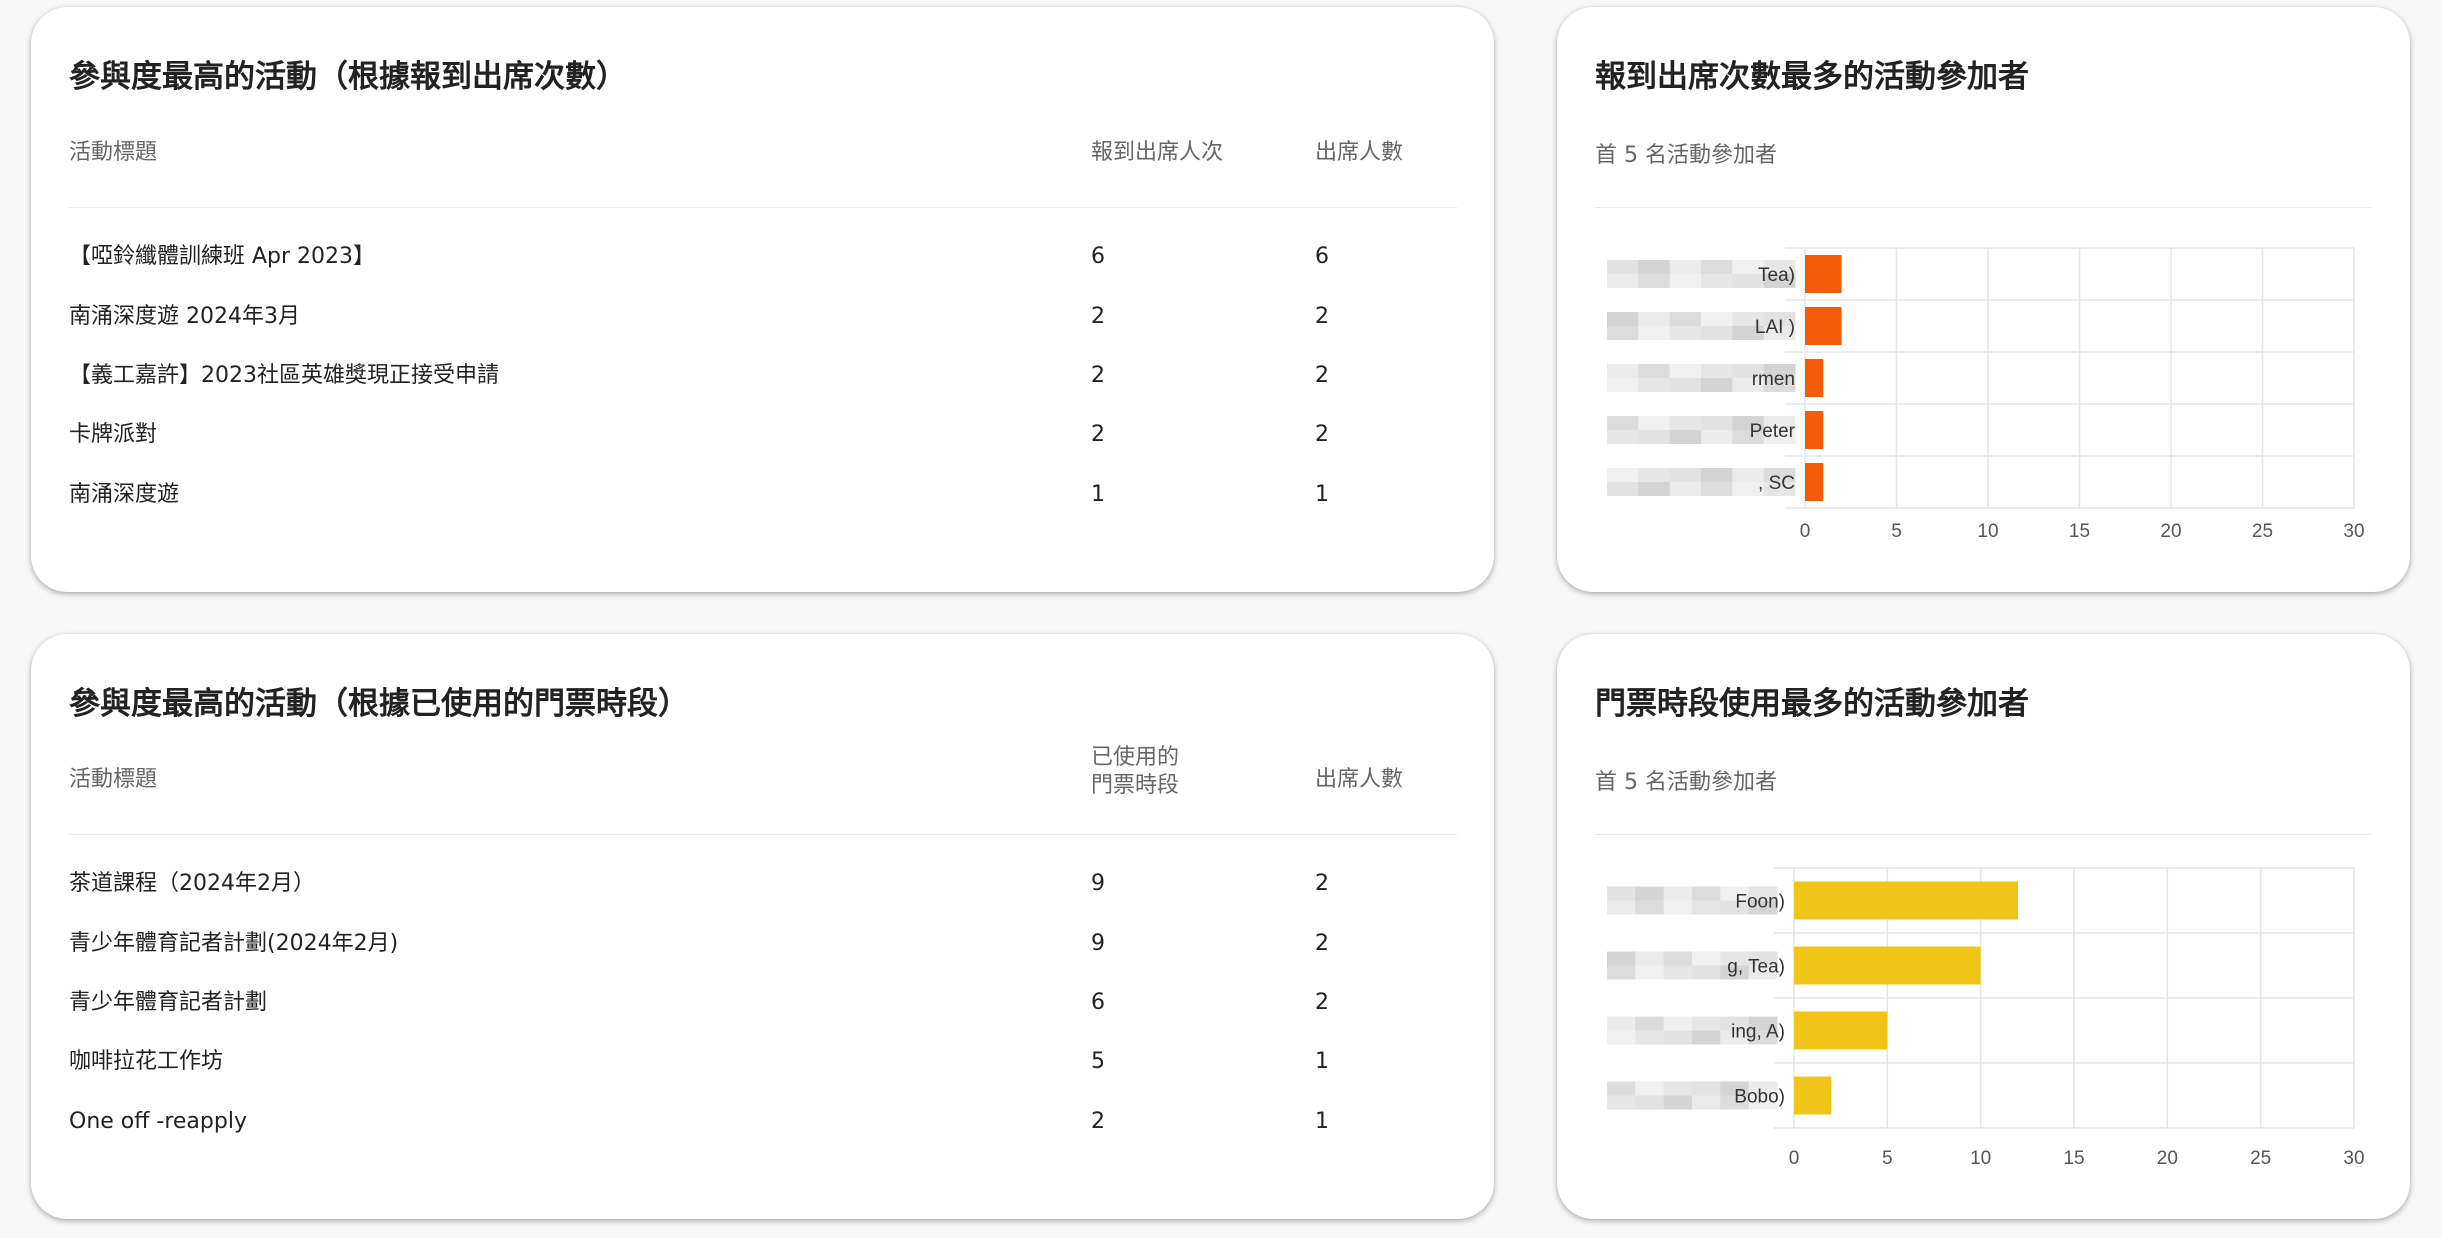  What do you see at coordinates (1322, 1061) in the screenshot?
I see `attendees-cell: 1` at bounding box center [1322, 1061].